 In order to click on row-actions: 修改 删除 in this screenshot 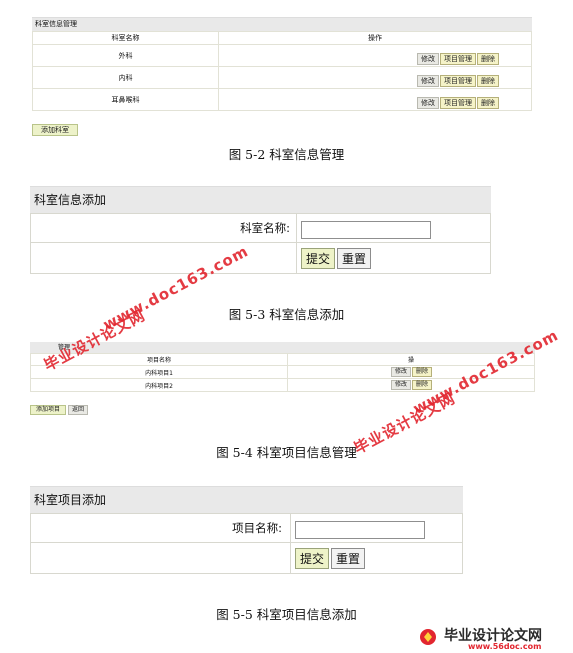, I will do `click(411, 385)`.